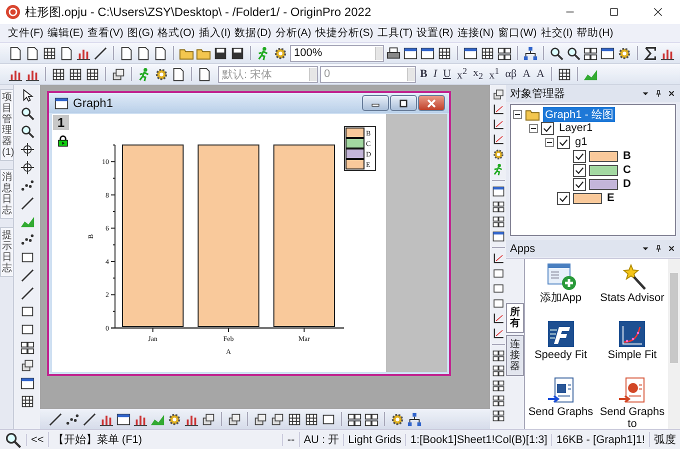 The image size is (680, 449). What do you see at coordinates (431, 103) in the screenshot?
I see `close-button` at bounding box center [431, 103].